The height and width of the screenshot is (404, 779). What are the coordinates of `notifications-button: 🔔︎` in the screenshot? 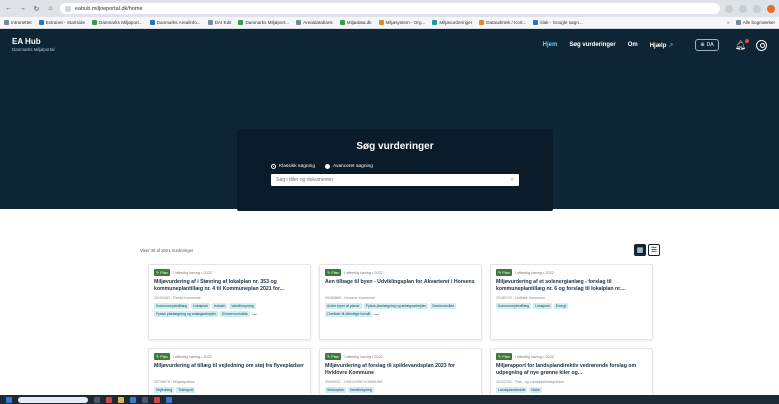 It's located at (742, 44).